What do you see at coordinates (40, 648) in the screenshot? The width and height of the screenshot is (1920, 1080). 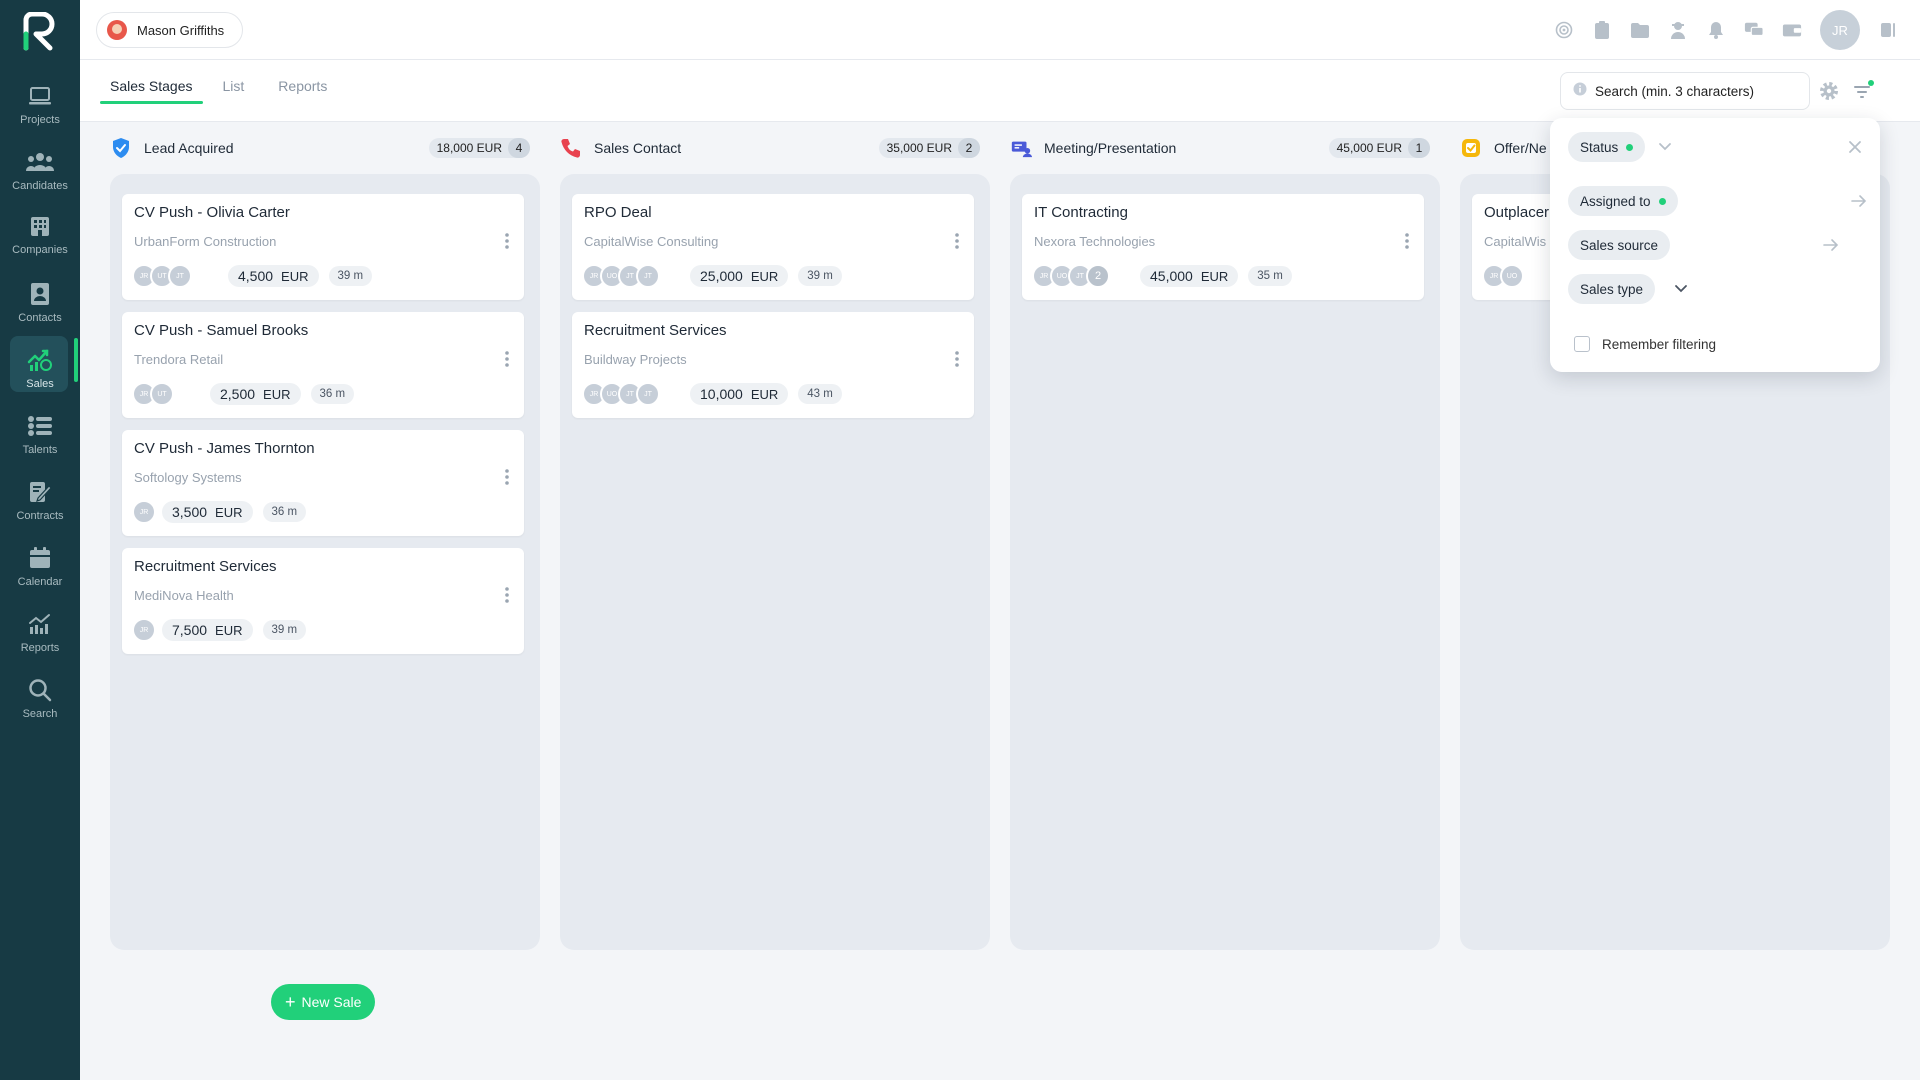 I see `nav-label: Reports` at bounding box center [40, 648].